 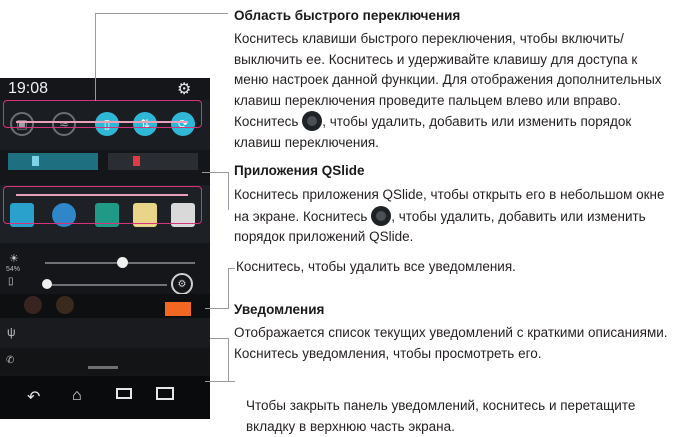 What do you see at coordinates (518, 216) in the screenshot?
I see `text-span: , чтобы удалить, добавить или изменить` at bounding box center [518, 216].